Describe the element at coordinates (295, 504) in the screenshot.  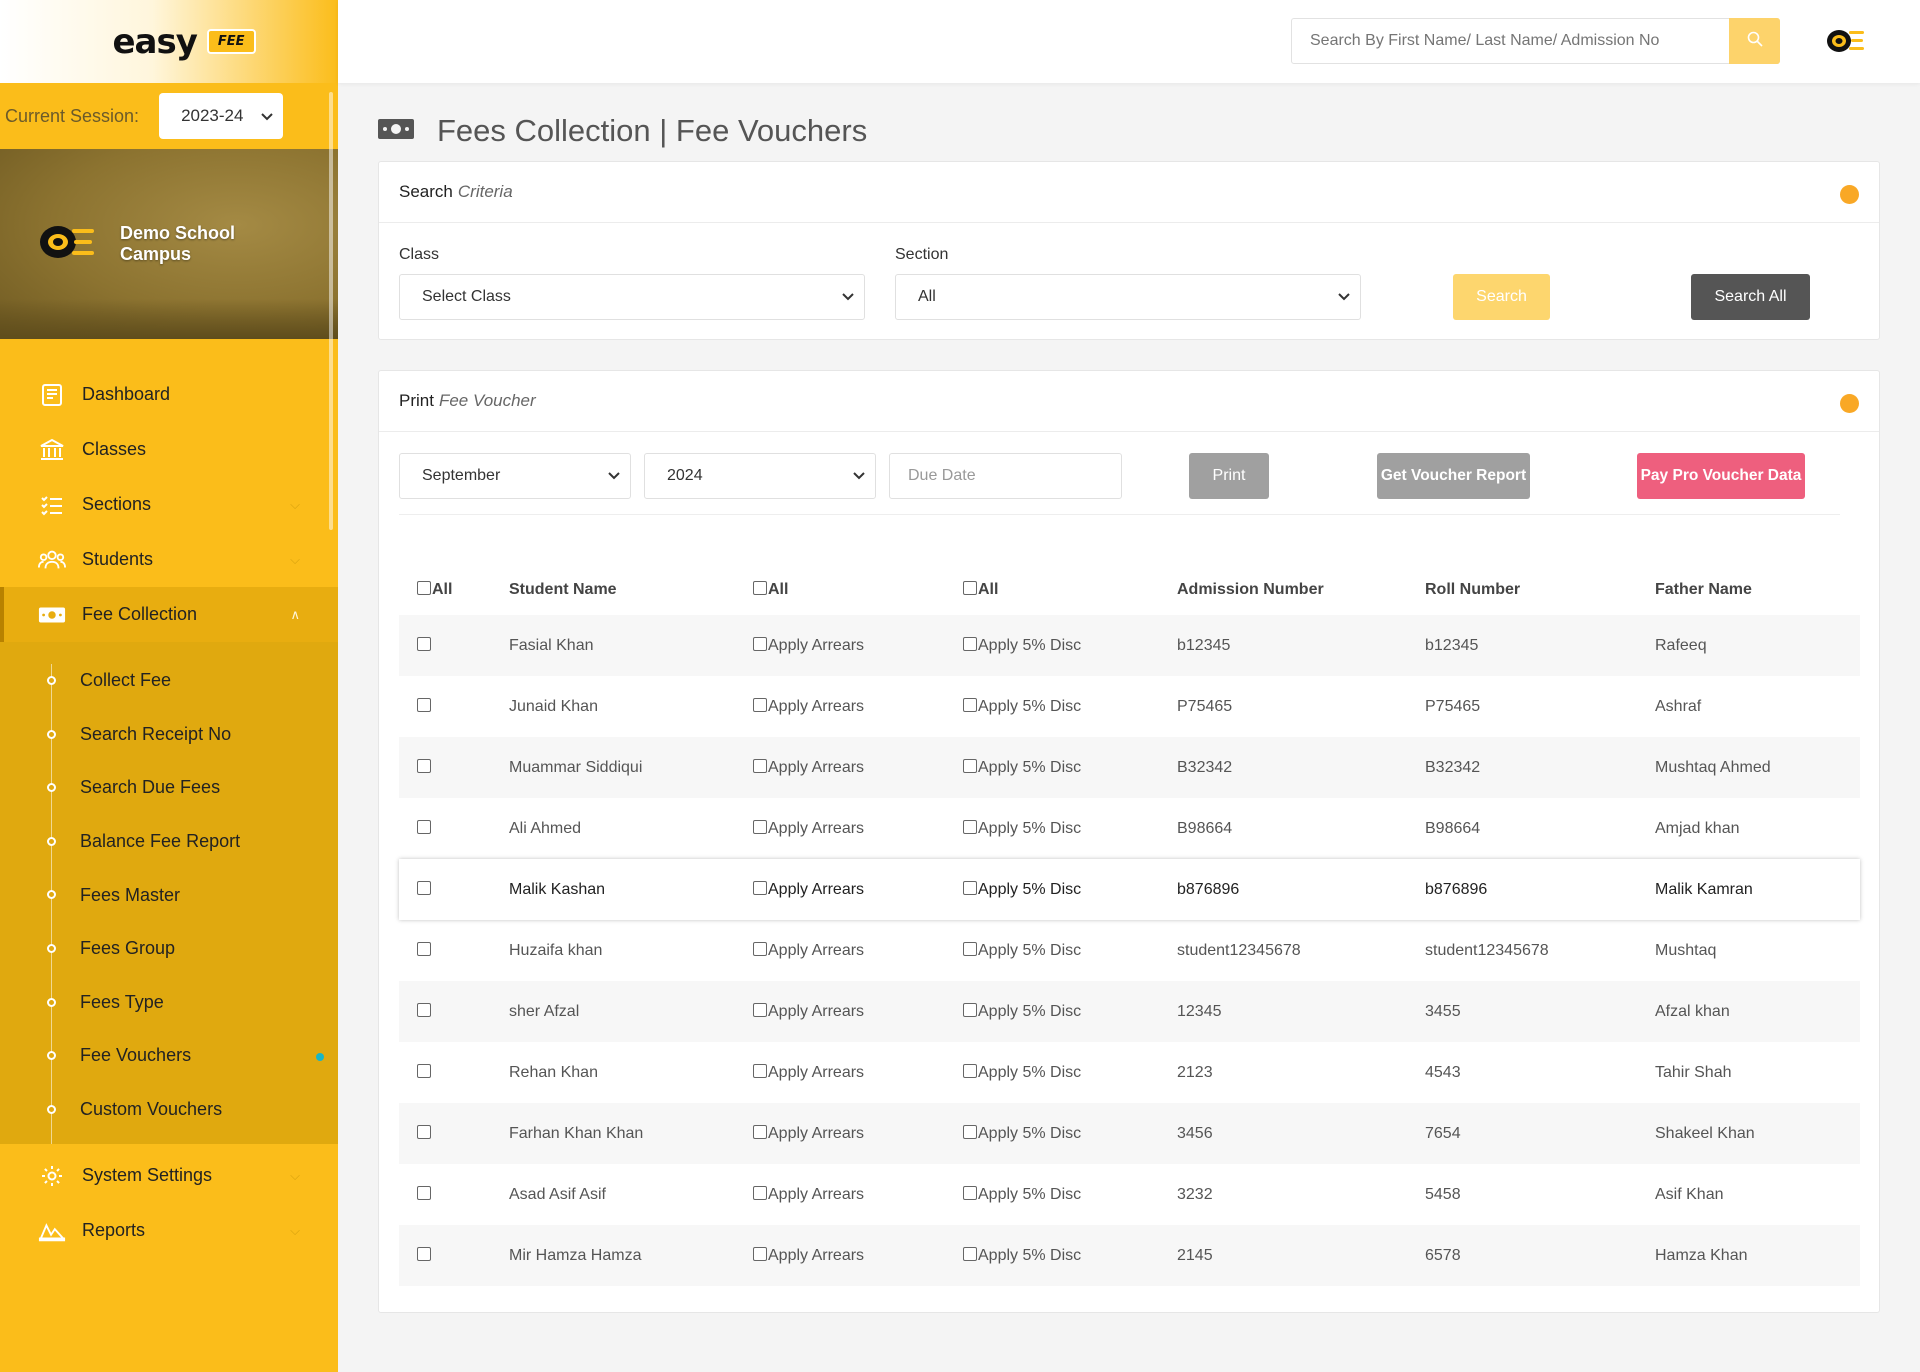
I see `chevron-down-icon: ⌵` at that location.